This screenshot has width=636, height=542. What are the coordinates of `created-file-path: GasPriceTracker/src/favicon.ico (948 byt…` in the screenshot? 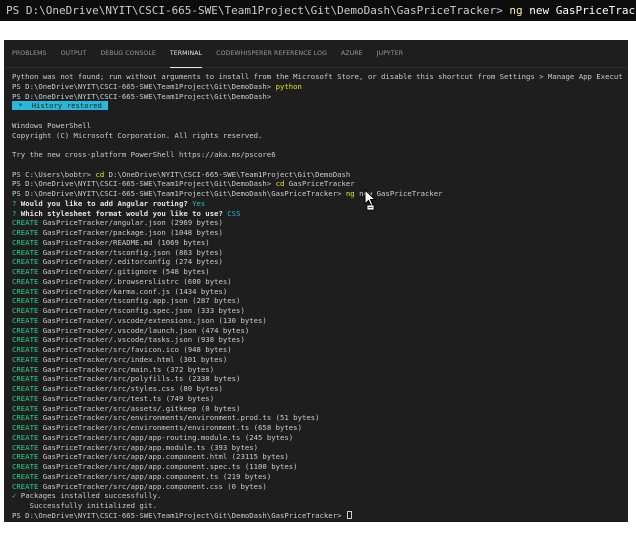 It's located at (137, 349).